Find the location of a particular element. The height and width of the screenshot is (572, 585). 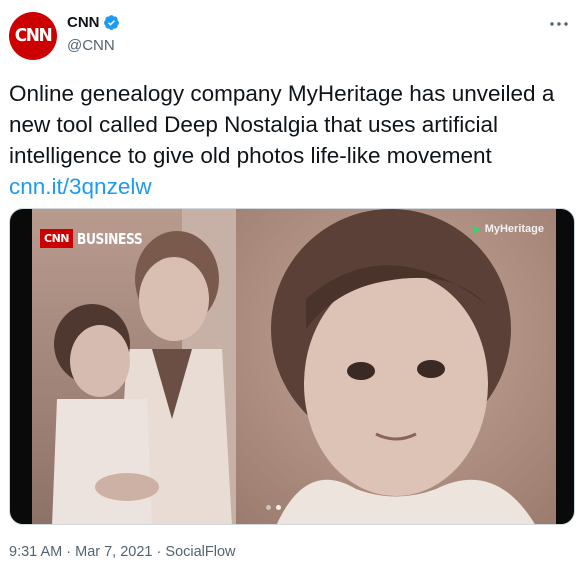

cnn-business-badge: CNN BUSINESS is located at coordinates (98, 238).